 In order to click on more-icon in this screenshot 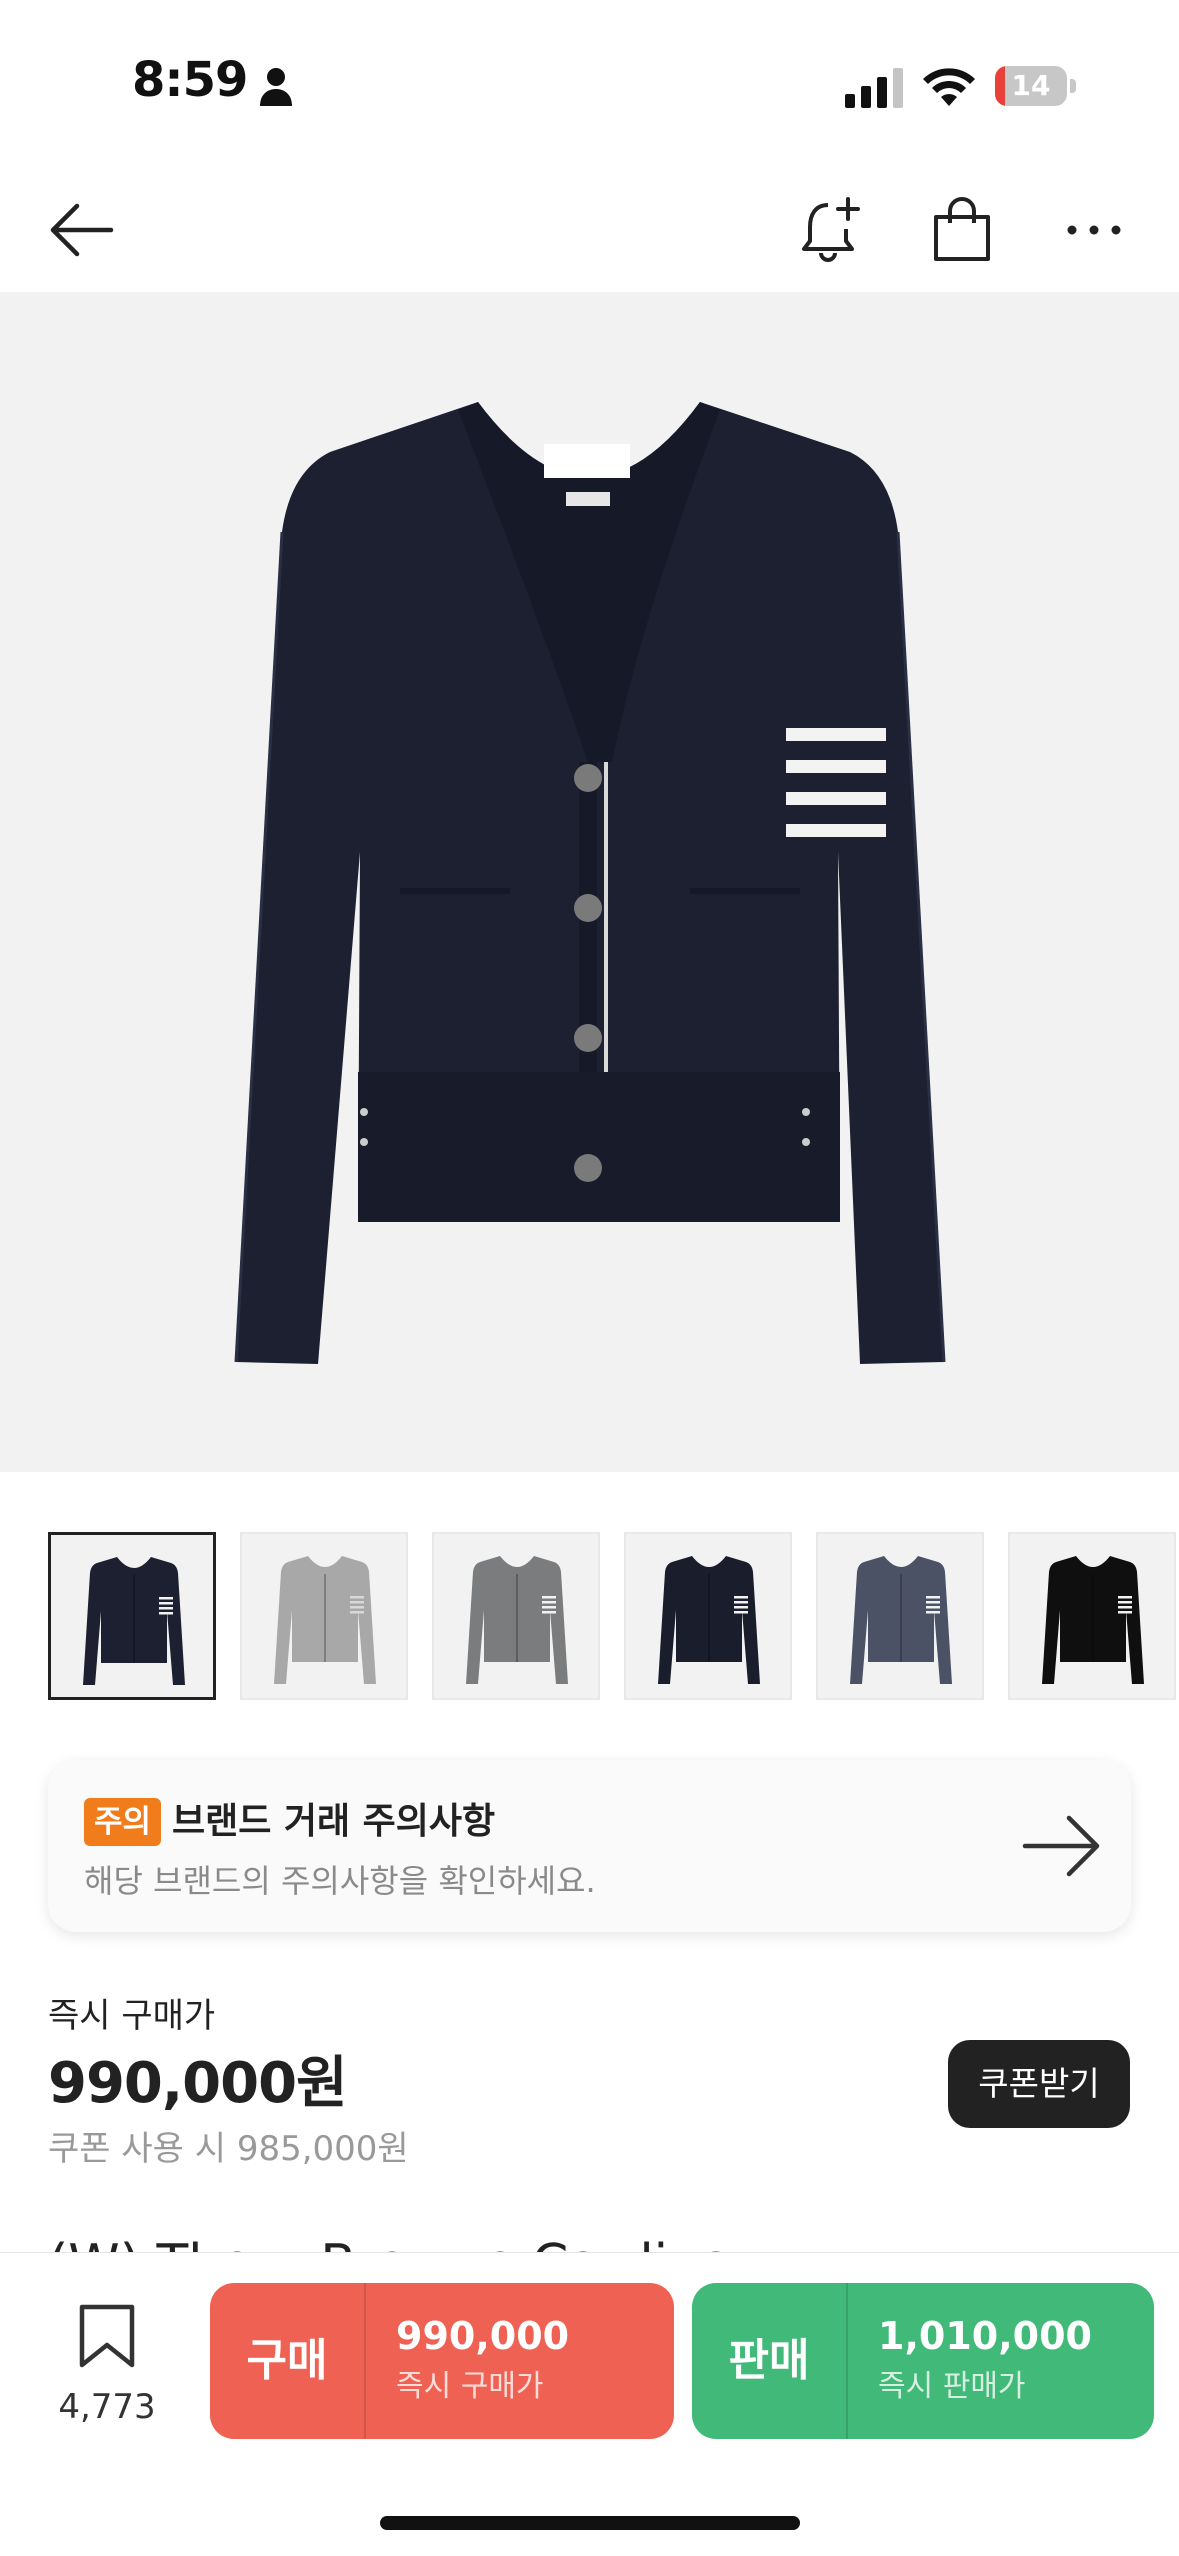, I will do `click(1094, 230)`.